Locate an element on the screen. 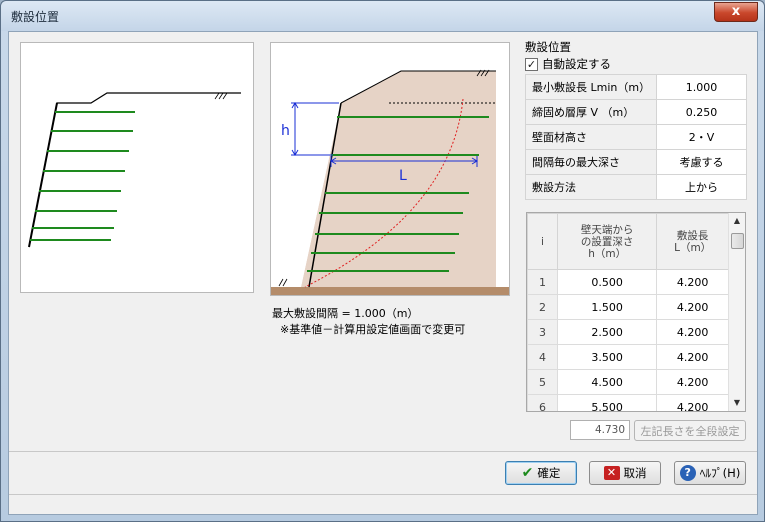 The width and height of the screenshot is (765, 522). table-row: 1 0.500 4.200 is located at coordinates (628, 282).